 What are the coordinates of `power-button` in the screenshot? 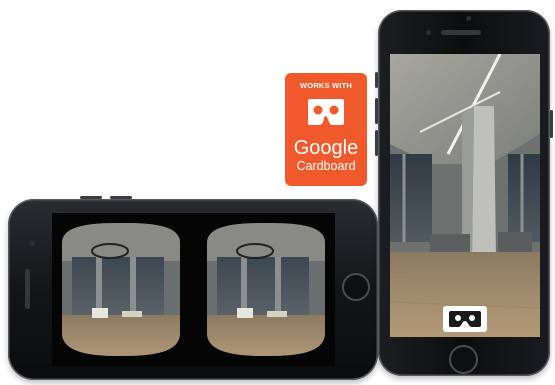 It's located at (551, 124).